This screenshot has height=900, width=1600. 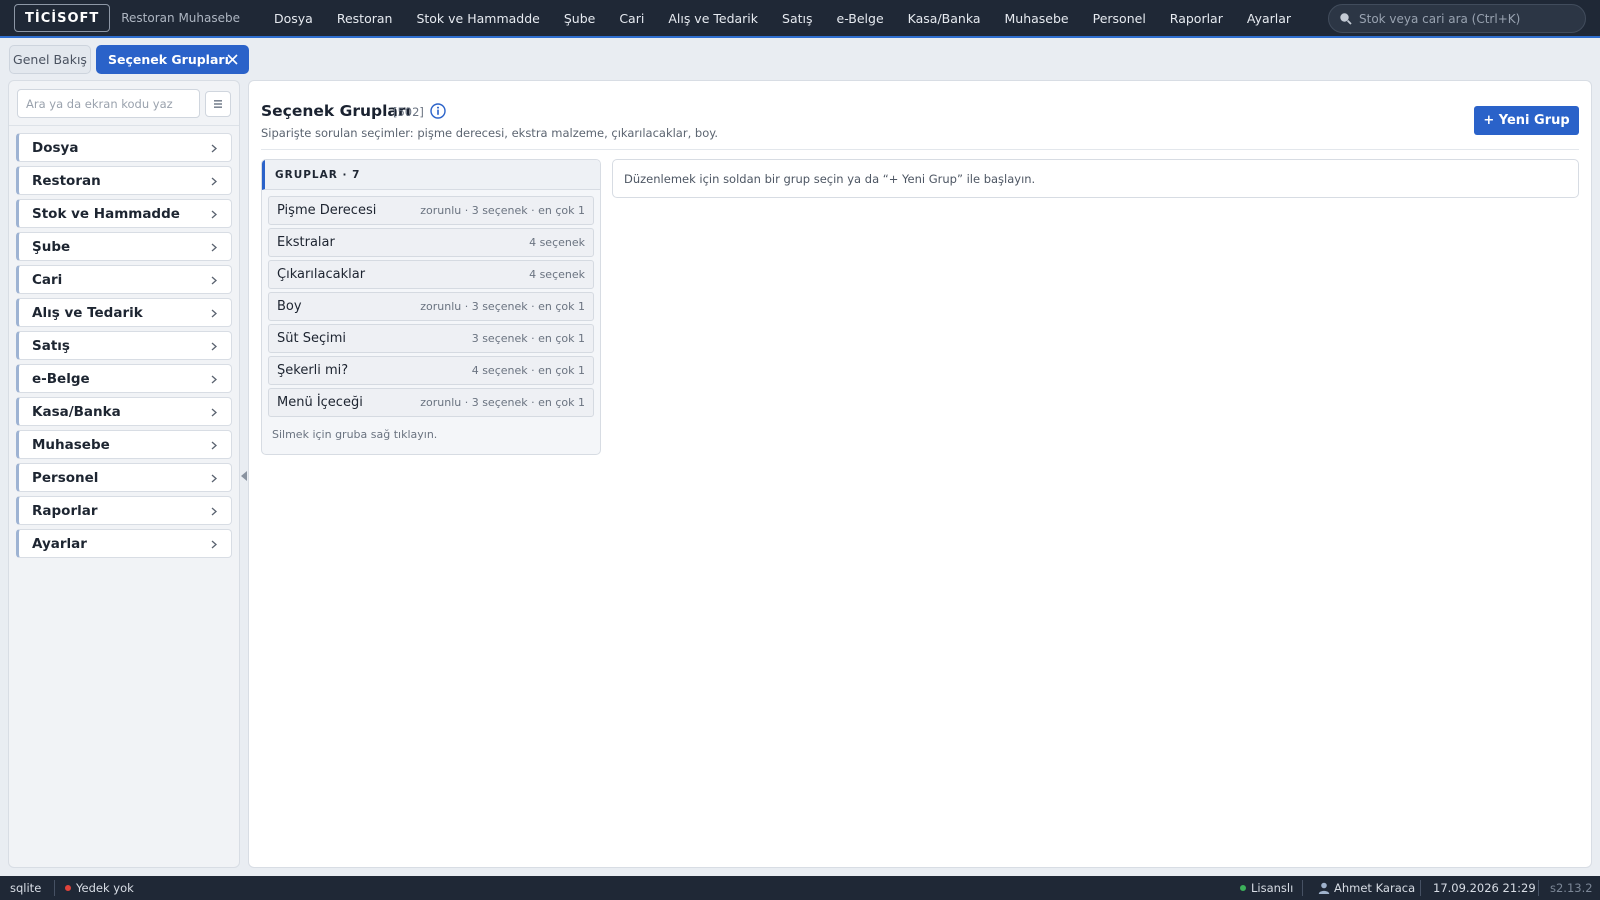 I want to click on menu-item-personel: Personel, so click(x=1119, y=18).